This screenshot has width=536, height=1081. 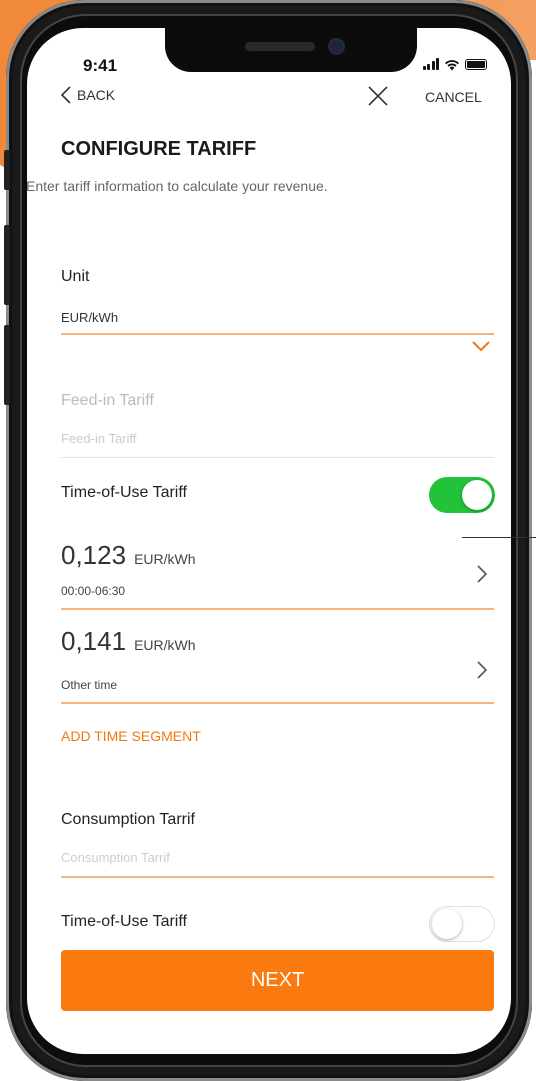 What do you see at coordinates (100, 65) in the screenshot?
I see `status-time: 9:41` at bounding box center [100, 65].